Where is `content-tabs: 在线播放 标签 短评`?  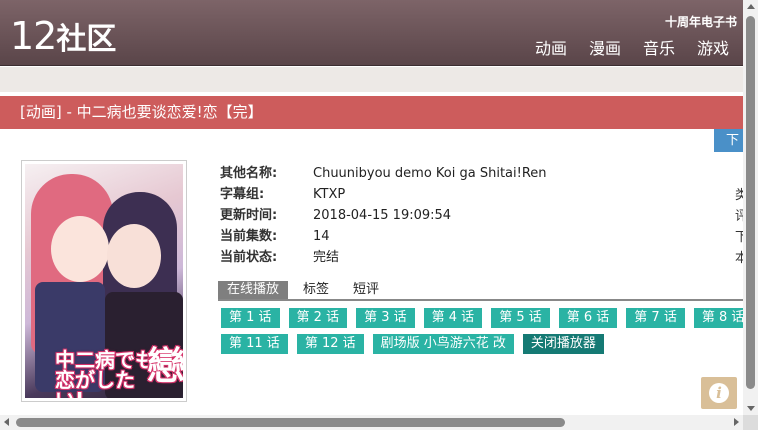
content-tabs: 在线播放 标签 短评 is located at coordinates (480, 291).